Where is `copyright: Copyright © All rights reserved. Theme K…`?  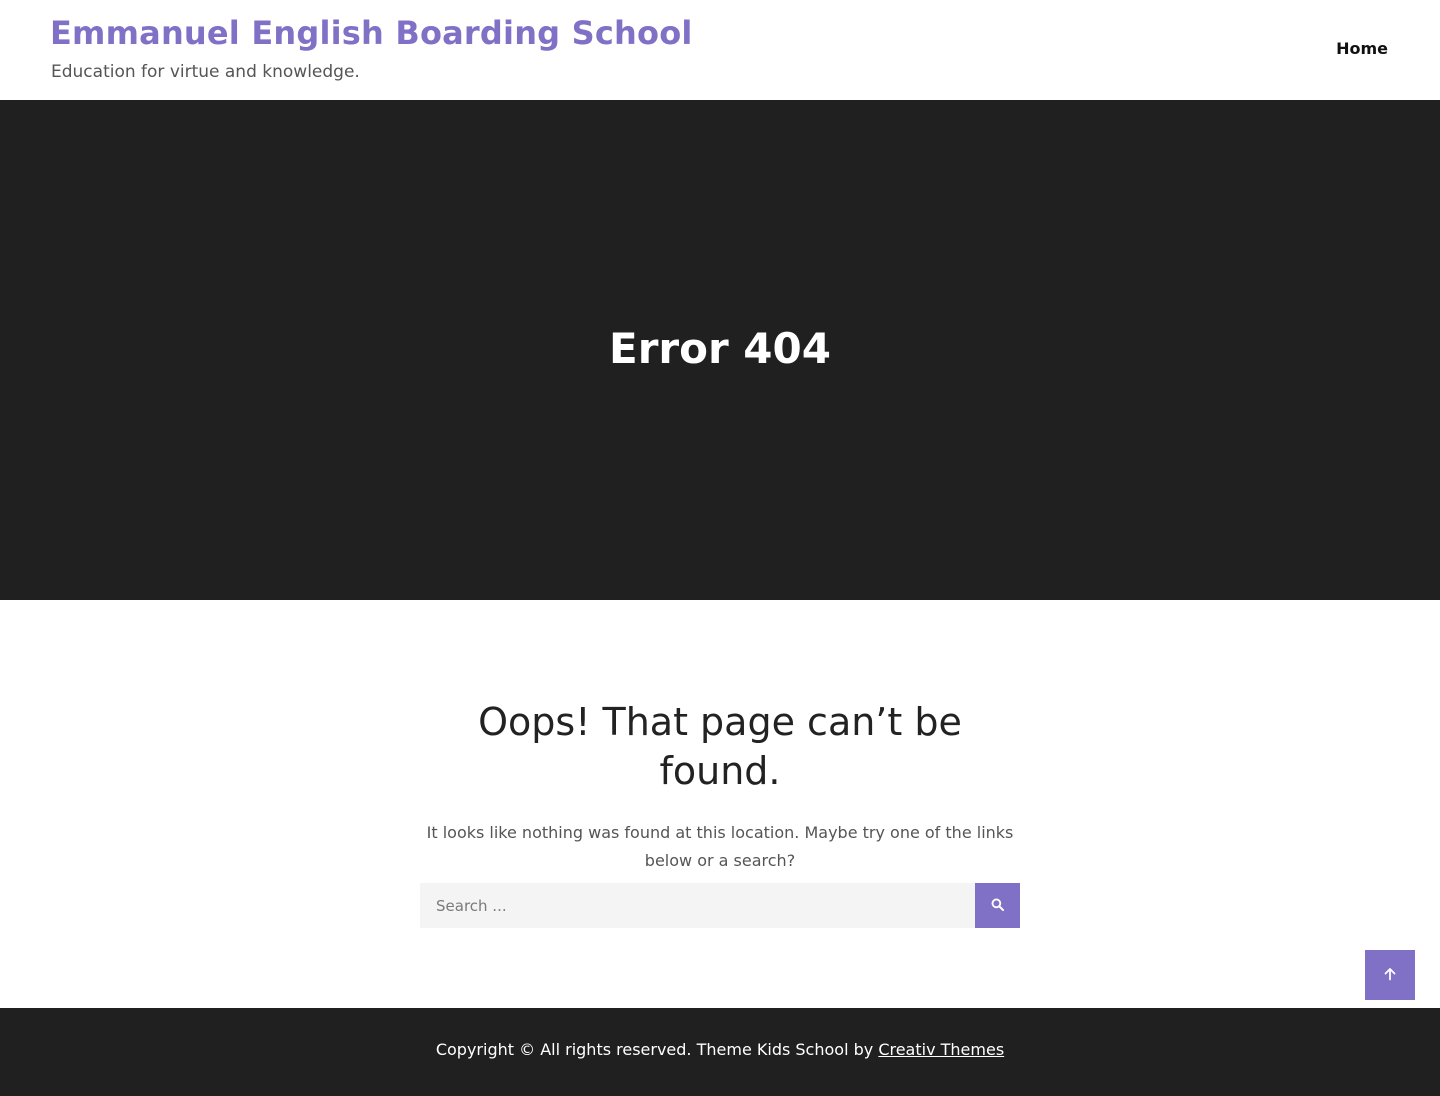 copyright: Copyright © All rights reserved. Theme K… is located at coordinates (720, 1049).